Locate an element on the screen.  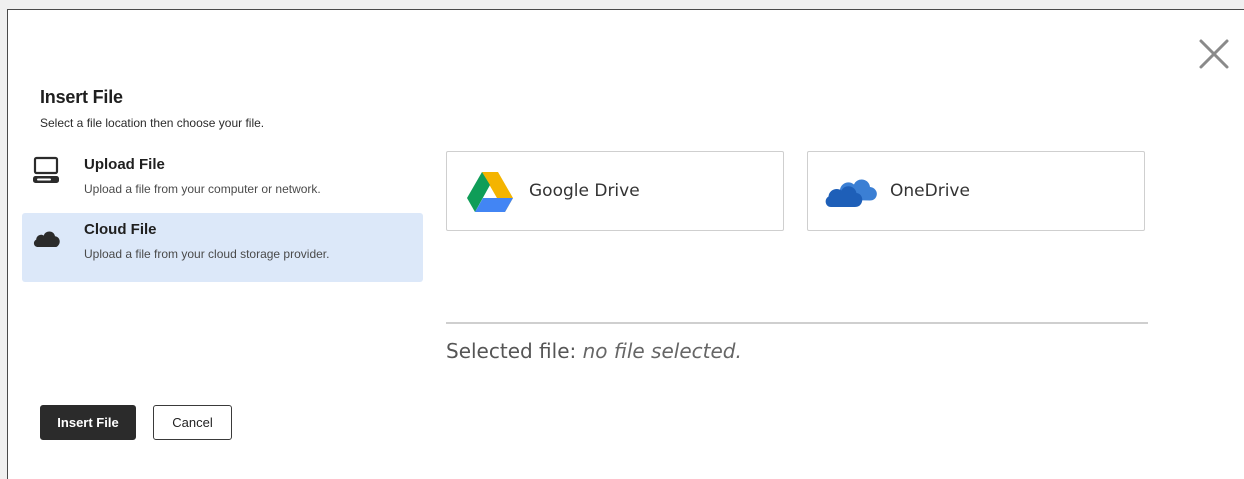
cancel-button: Cancel is located at coordinates (192, 422).